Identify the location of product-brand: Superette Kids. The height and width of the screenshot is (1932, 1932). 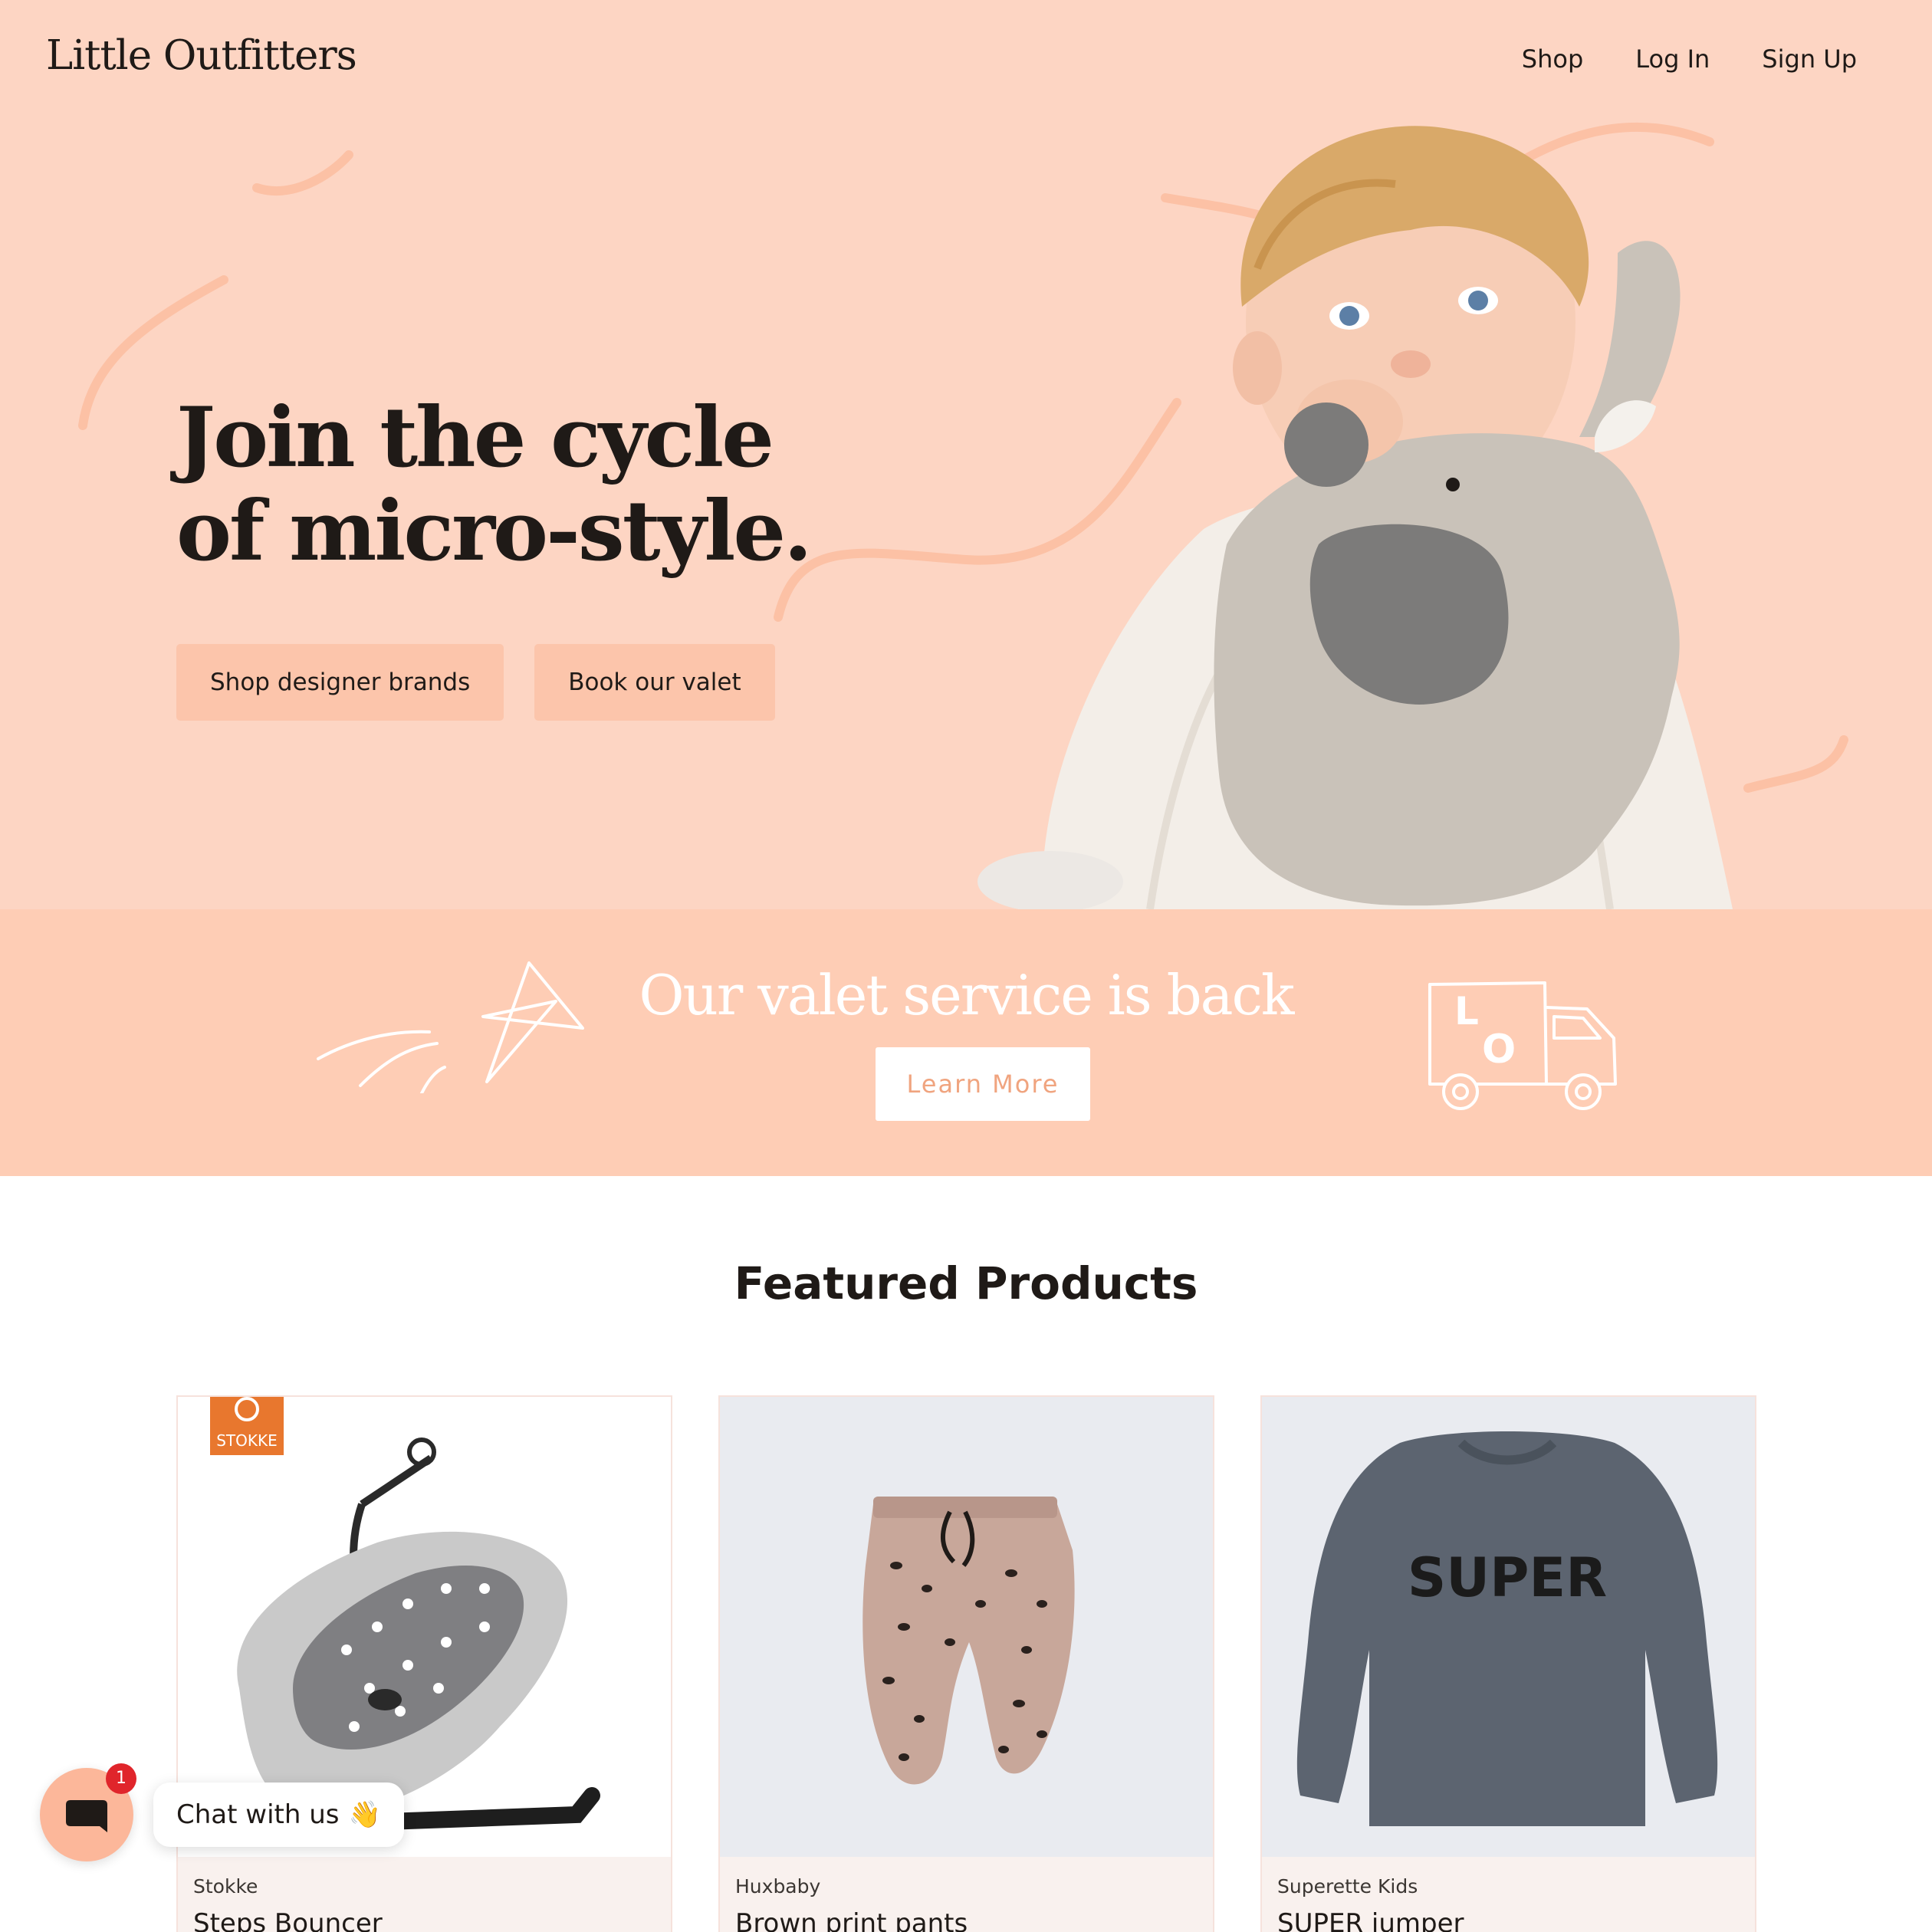
(1348, 1887).